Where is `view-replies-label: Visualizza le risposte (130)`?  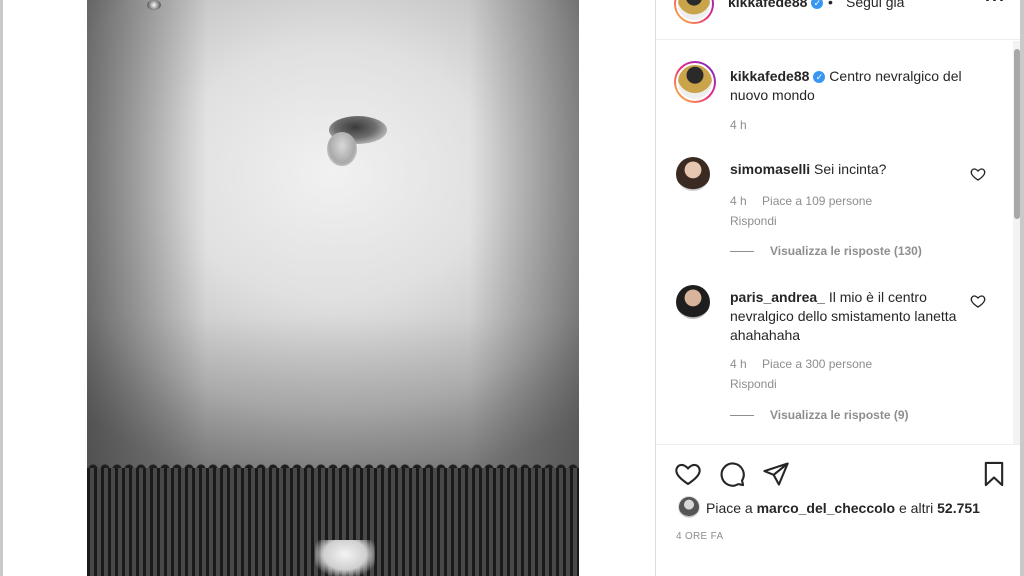
view-replies-label: Visualizza le risposte (130) is located at coordinates (846, 251).